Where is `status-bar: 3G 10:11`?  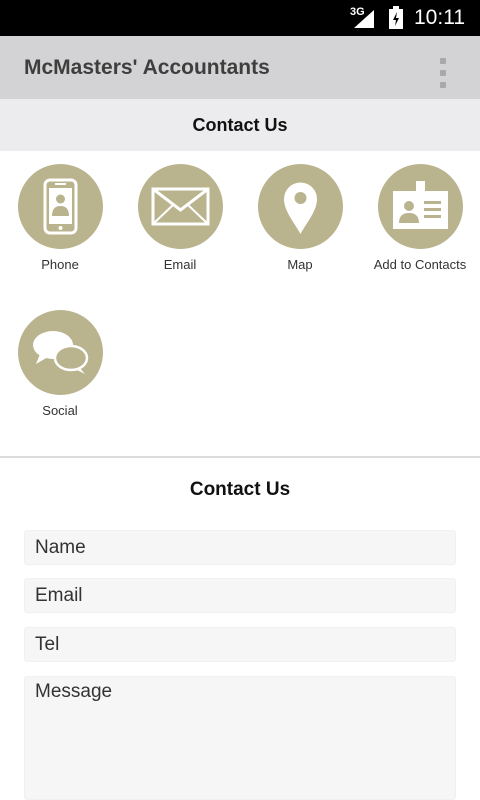 status-bar: 3G 10:11 is located at coordinates (240, 18).